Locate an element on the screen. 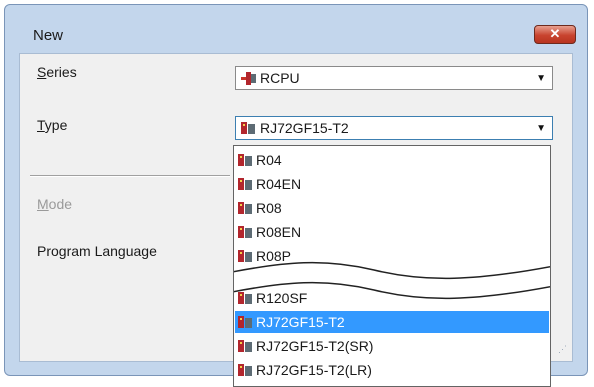 This screenshot has width=594, height=387. type-select: RJ72GF15-T2 ▼ is located at coordinates (394, 128).